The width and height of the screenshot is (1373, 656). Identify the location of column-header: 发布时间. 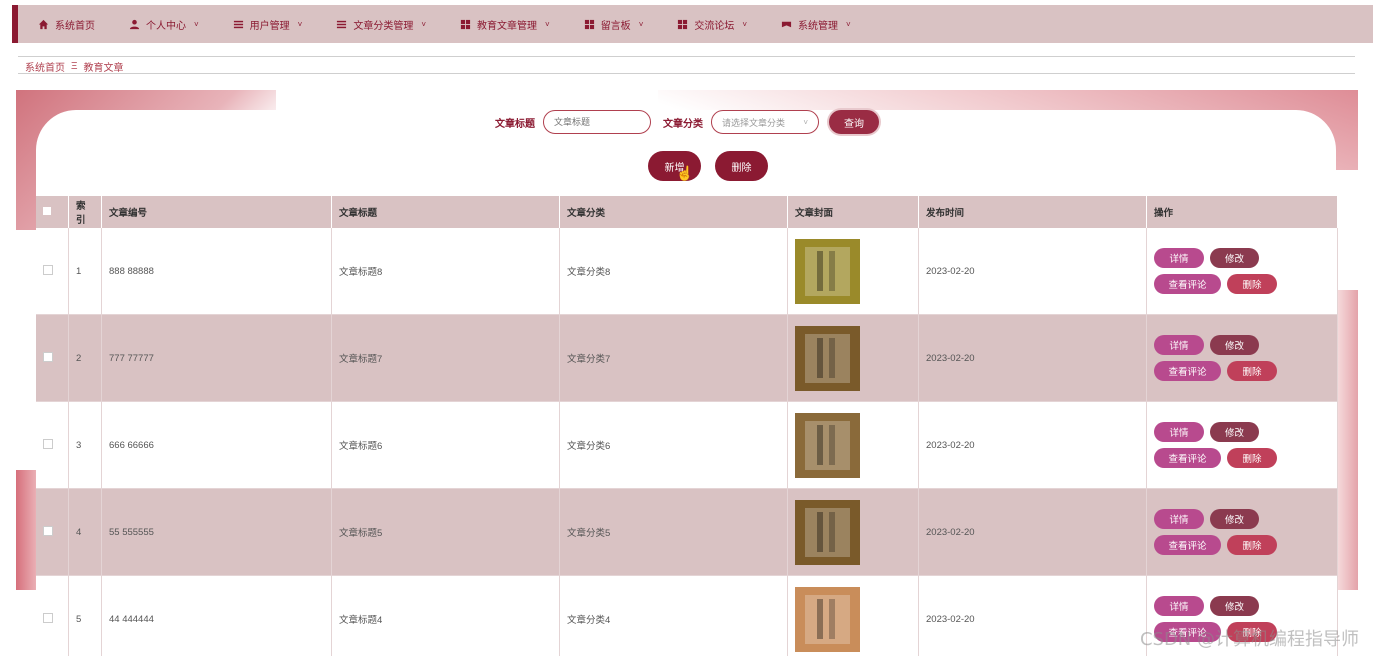
(1032, 212).